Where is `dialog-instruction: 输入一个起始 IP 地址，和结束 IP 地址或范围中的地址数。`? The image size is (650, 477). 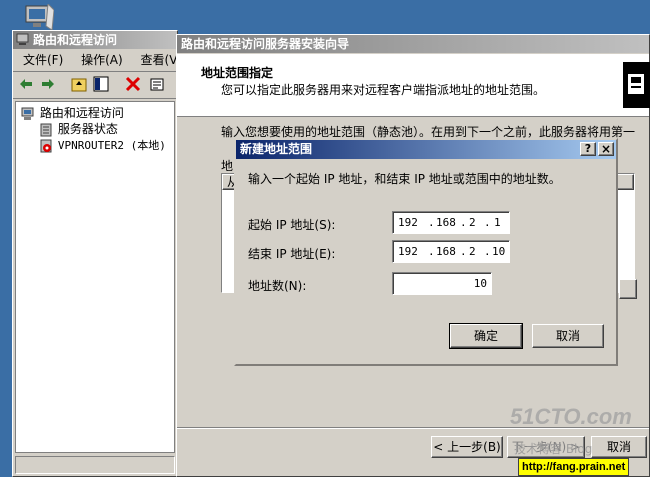 dialog-instruction: 输入一个起始 IP 地址，和结束 IP 地址或范围中的地址数。 is located at coordinates (404, 179).